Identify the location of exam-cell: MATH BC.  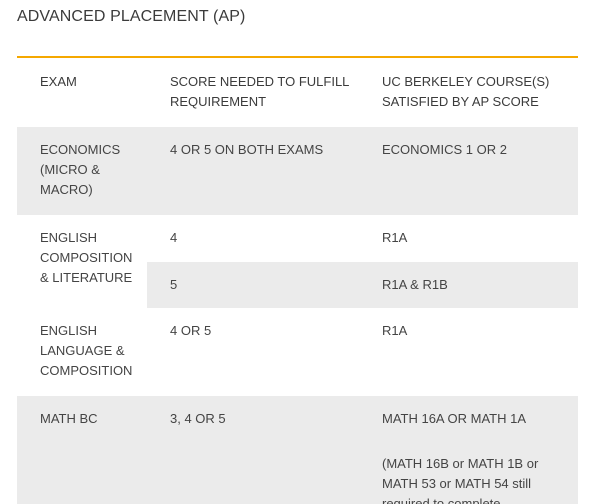
(82, 450).